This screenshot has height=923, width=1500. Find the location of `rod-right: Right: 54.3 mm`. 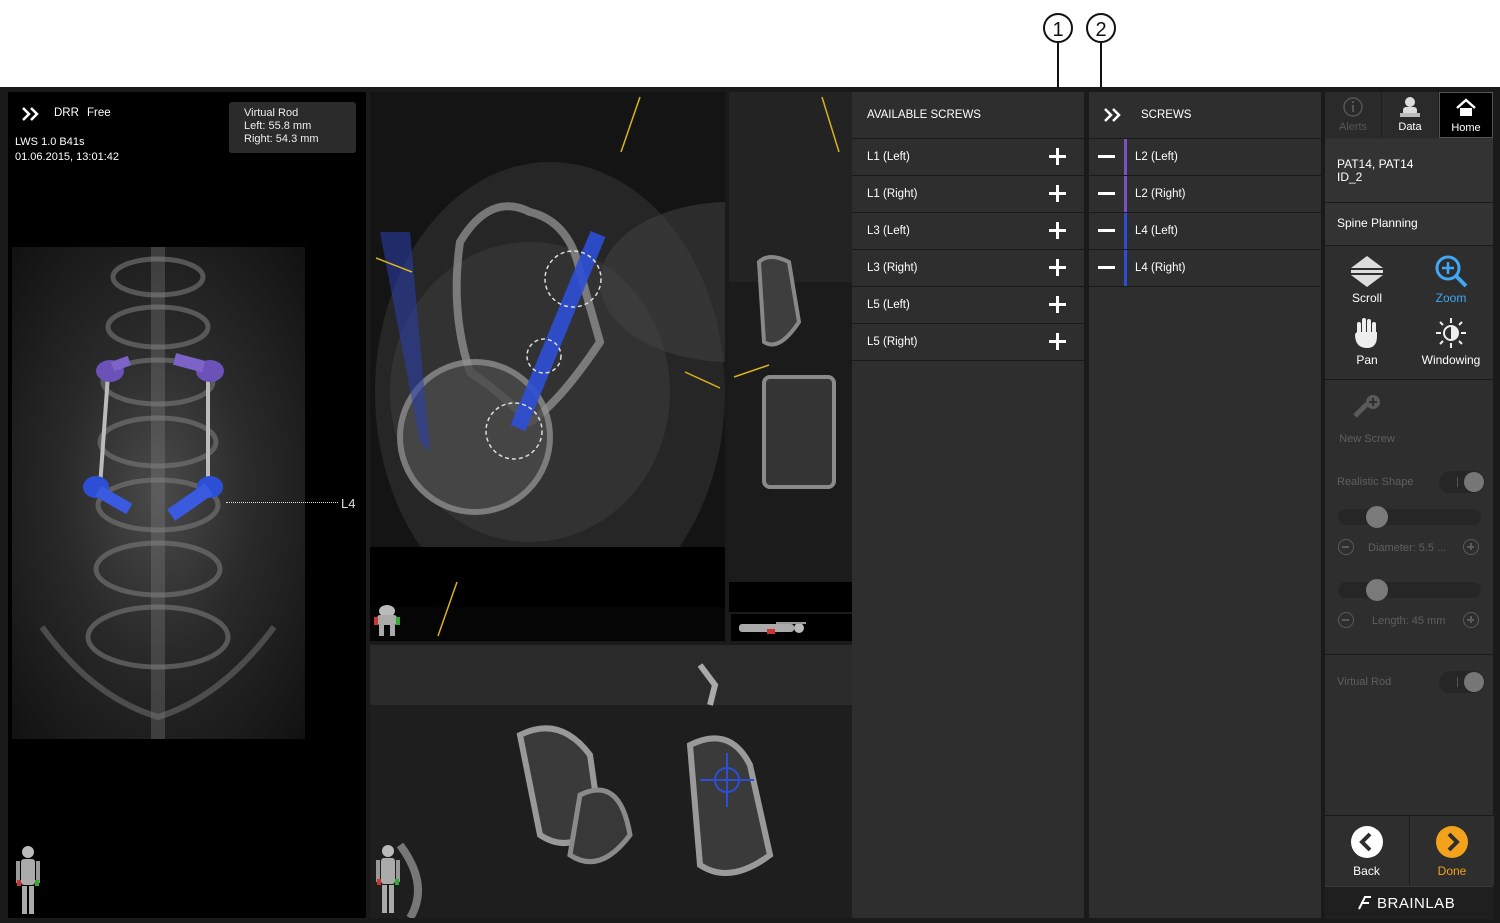

rod-right: Right: 54.3 mm is located at coordinates (281, 139).